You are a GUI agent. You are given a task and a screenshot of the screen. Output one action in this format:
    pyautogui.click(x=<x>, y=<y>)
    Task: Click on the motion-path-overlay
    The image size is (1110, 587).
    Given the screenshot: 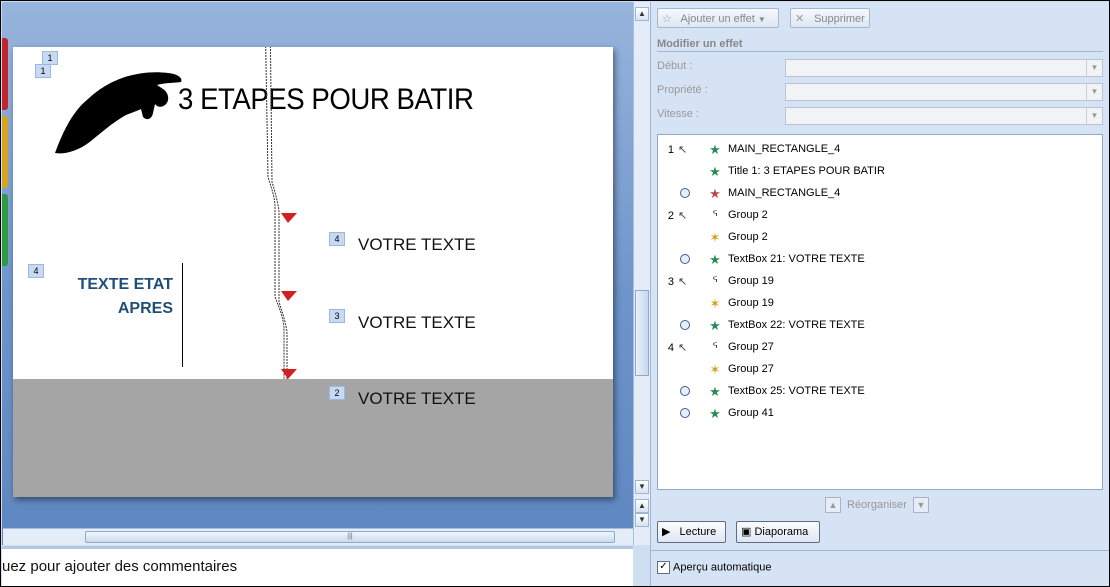 What is the action you would take?
    pyautogui.click(x=281, y=213)
    